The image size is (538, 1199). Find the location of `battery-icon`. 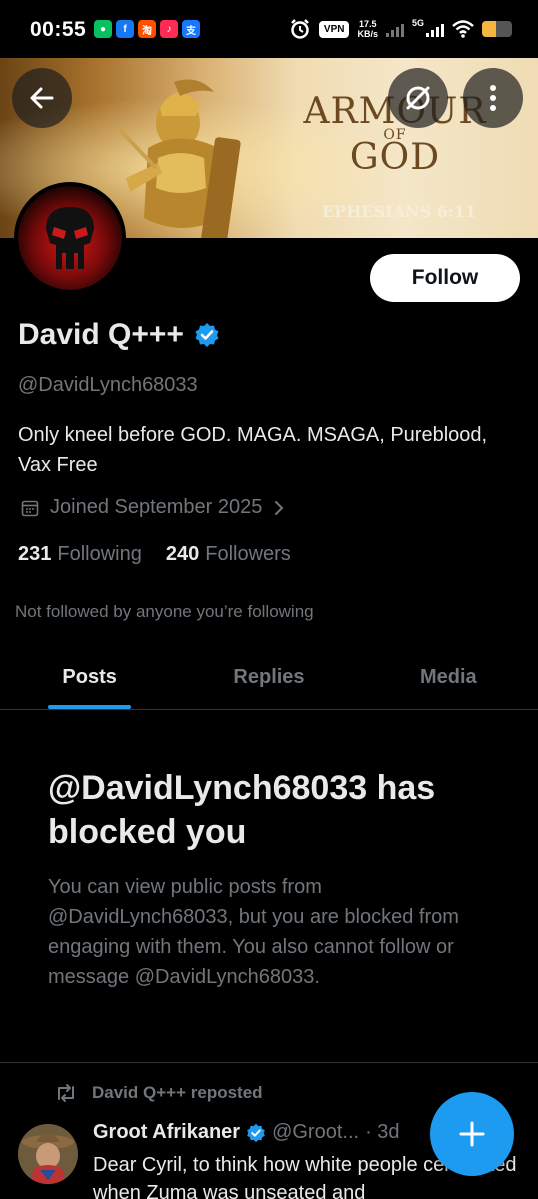

battery-icon is located at coordinates (497, 29).